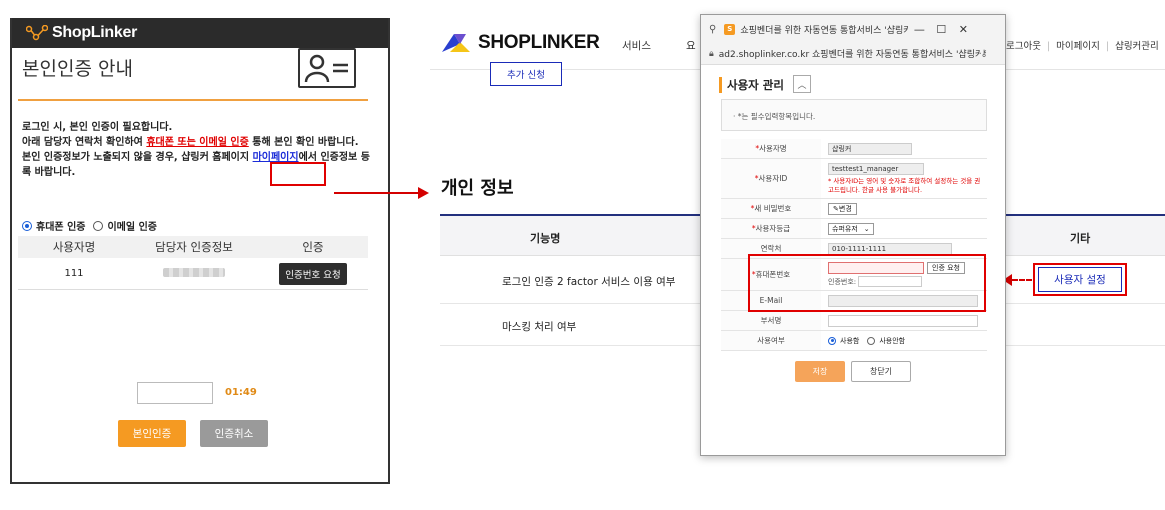 This screenshot has width=1165, height=510. I want to click on cancel-auth-button: 인증취소, so click(234, 433).